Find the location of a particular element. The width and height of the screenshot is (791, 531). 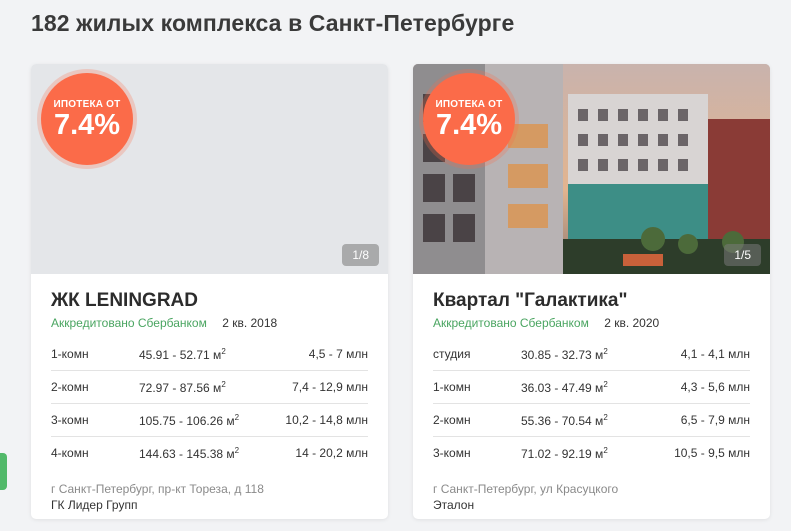

unit-row: 4-комн 144.63 - 145.38 м2 14 - 20,2 млн is located at coordinates (209, 453).